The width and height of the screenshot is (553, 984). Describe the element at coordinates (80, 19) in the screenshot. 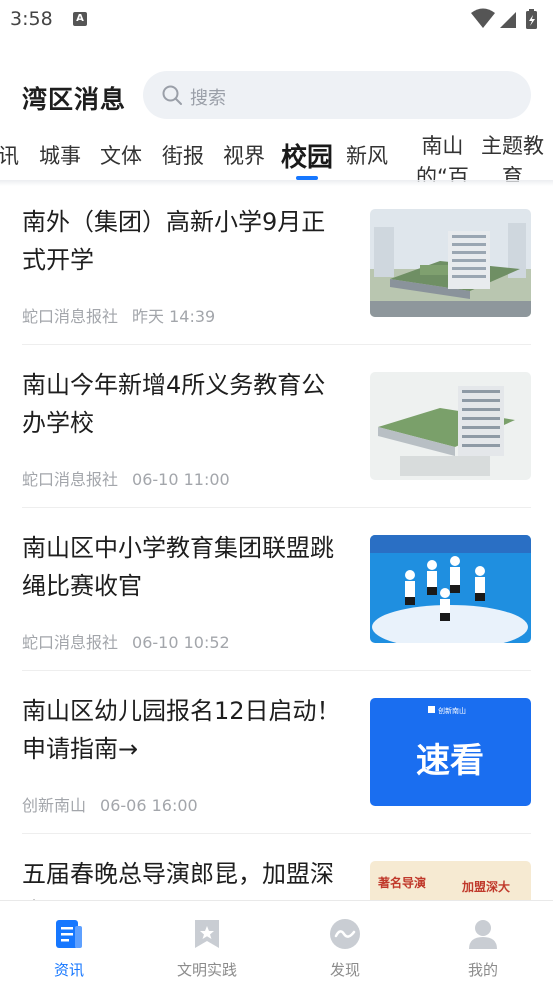

I see `notification-icon: A` at that location.